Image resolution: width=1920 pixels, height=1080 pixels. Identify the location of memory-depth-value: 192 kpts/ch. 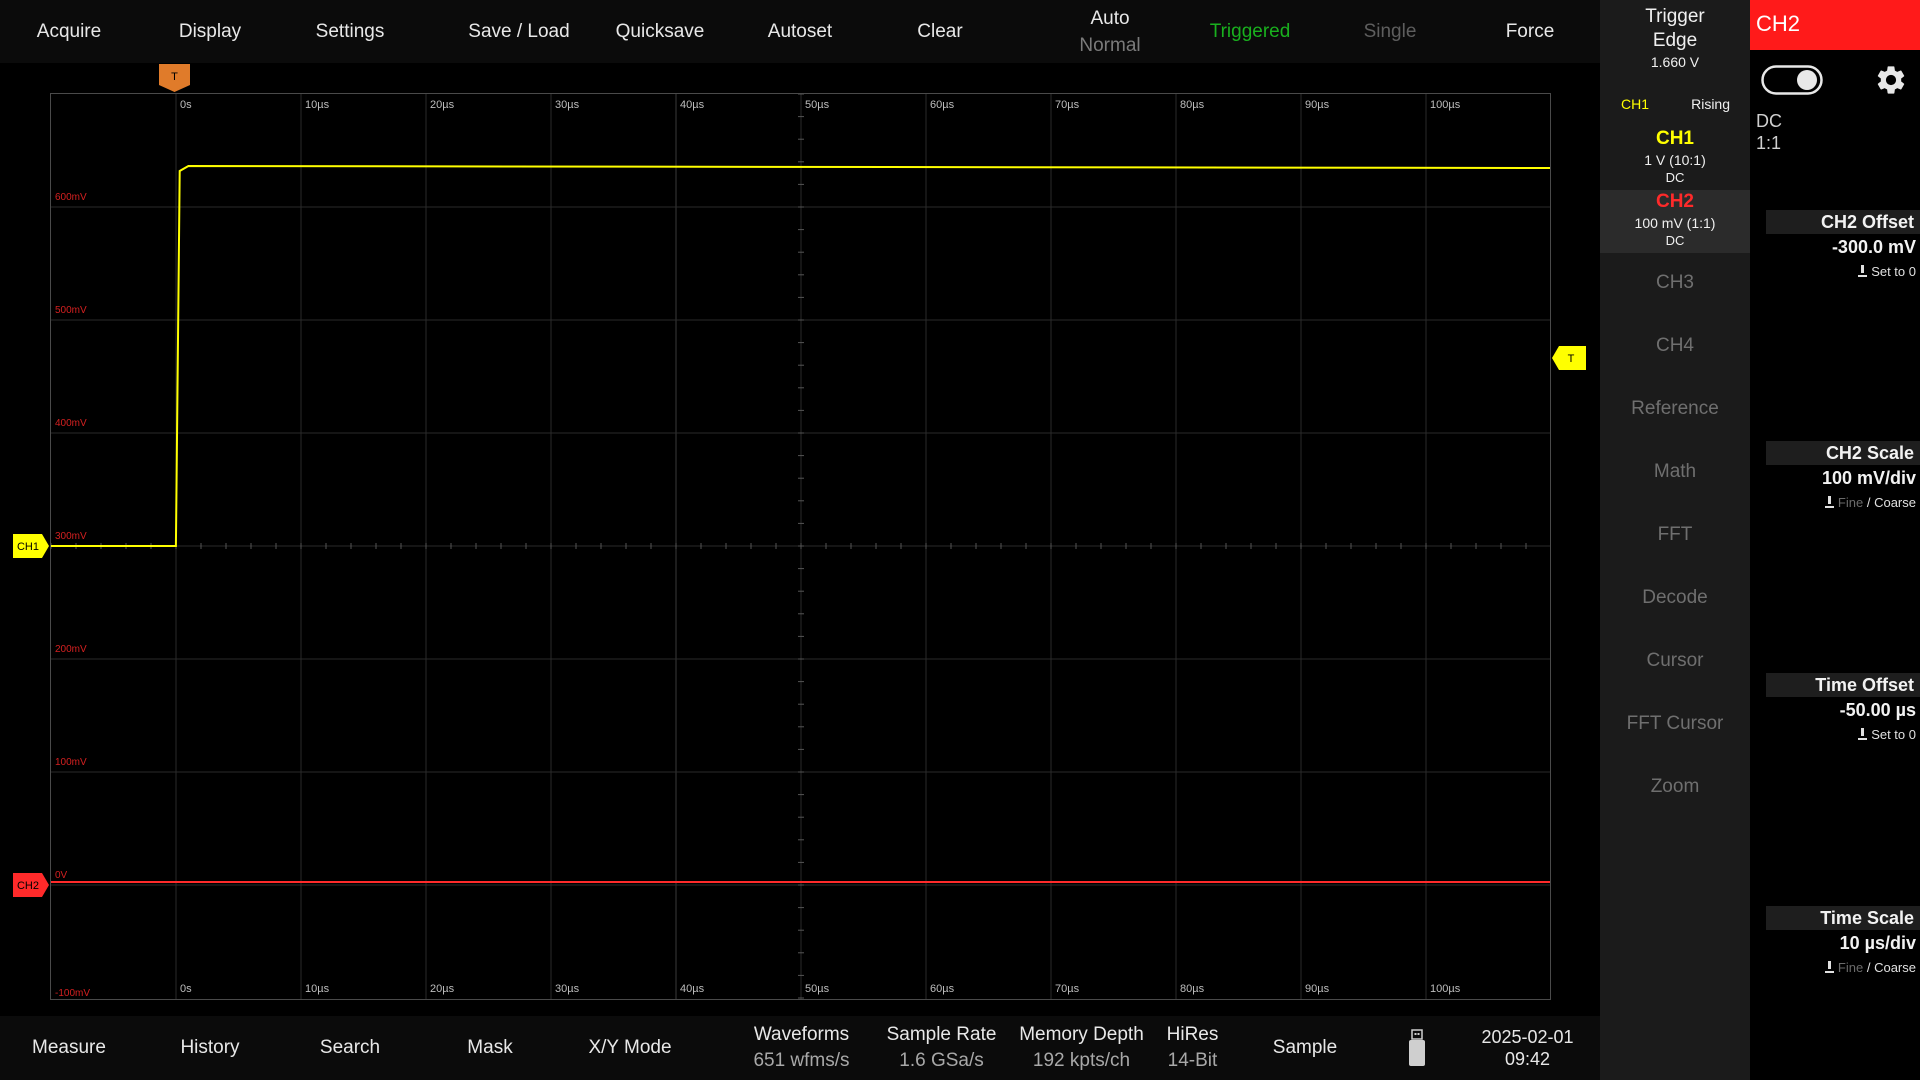
(1081, 1060).